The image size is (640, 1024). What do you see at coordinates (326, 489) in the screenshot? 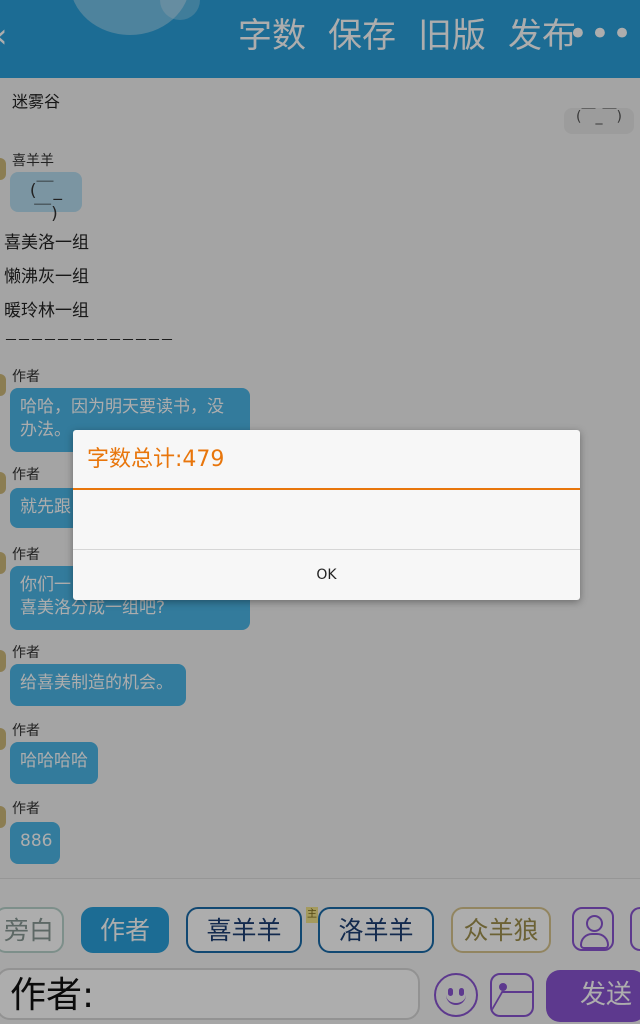
I see `dialog-divider` at bounding box center [326, 489].